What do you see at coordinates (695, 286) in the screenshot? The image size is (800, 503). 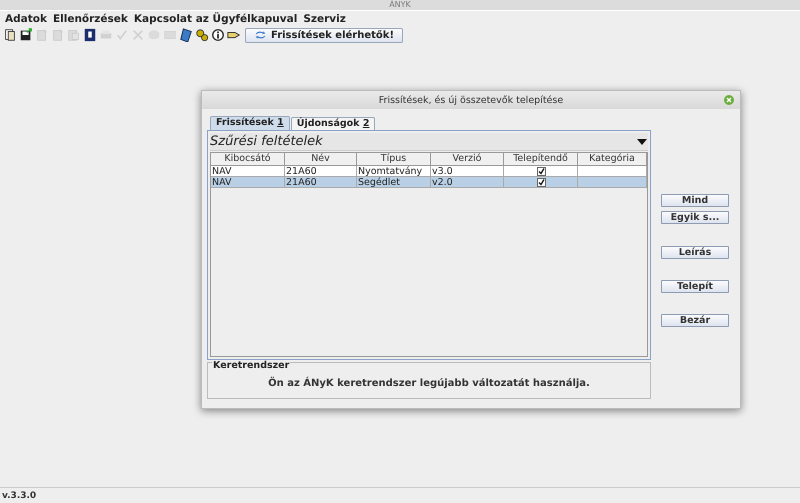 I see `dialog-button: Telepít` at bounding box center [695, 286].